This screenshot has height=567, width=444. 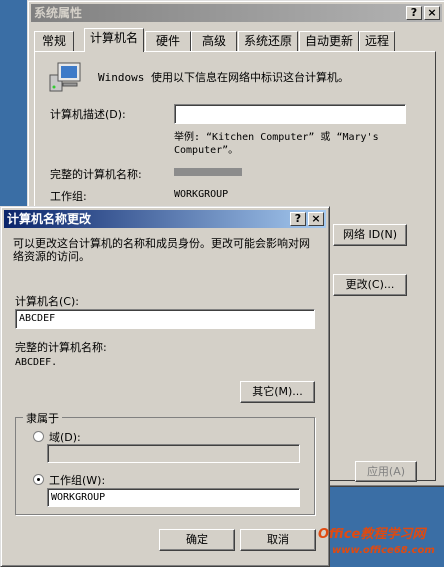 What do you see at coordinates (161, 250) in the screenshot?
I see `dialog-intro-text: 可以更改这台计算机的名称和成员身份。更改可能会影响对网络资源的访问。` at bounding box center [161, 250].